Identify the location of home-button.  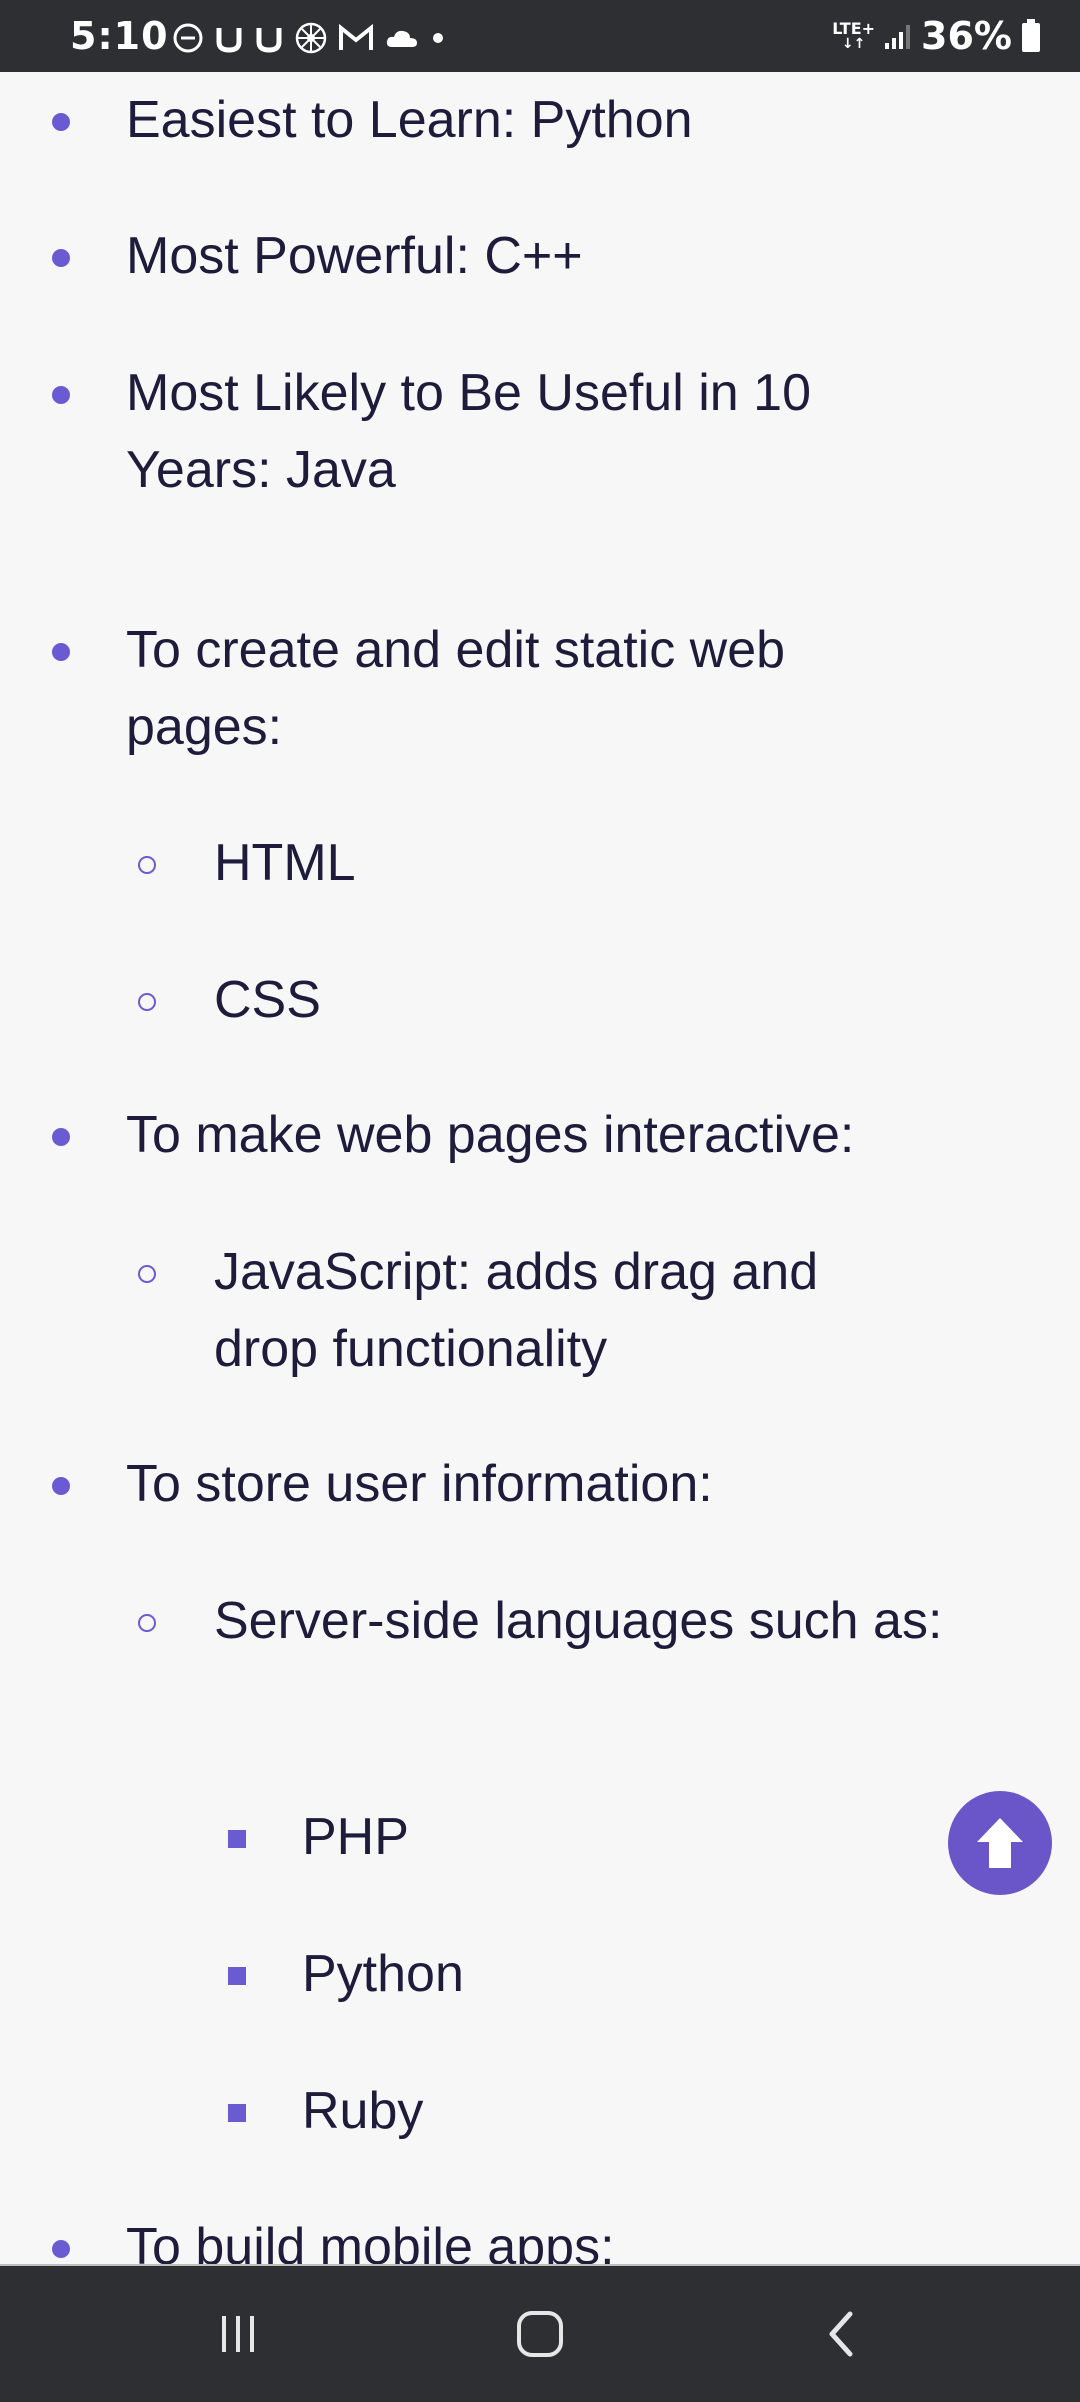
(540, 2334).